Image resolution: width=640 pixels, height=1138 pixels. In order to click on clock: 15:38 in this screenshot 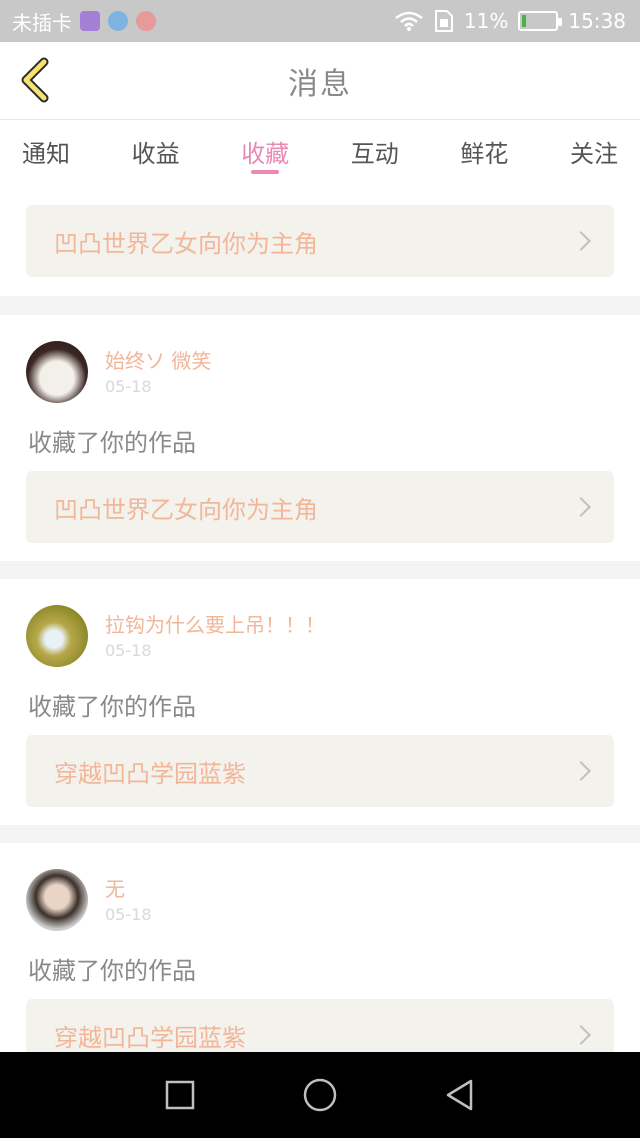, I will do `click(597, 21)`.